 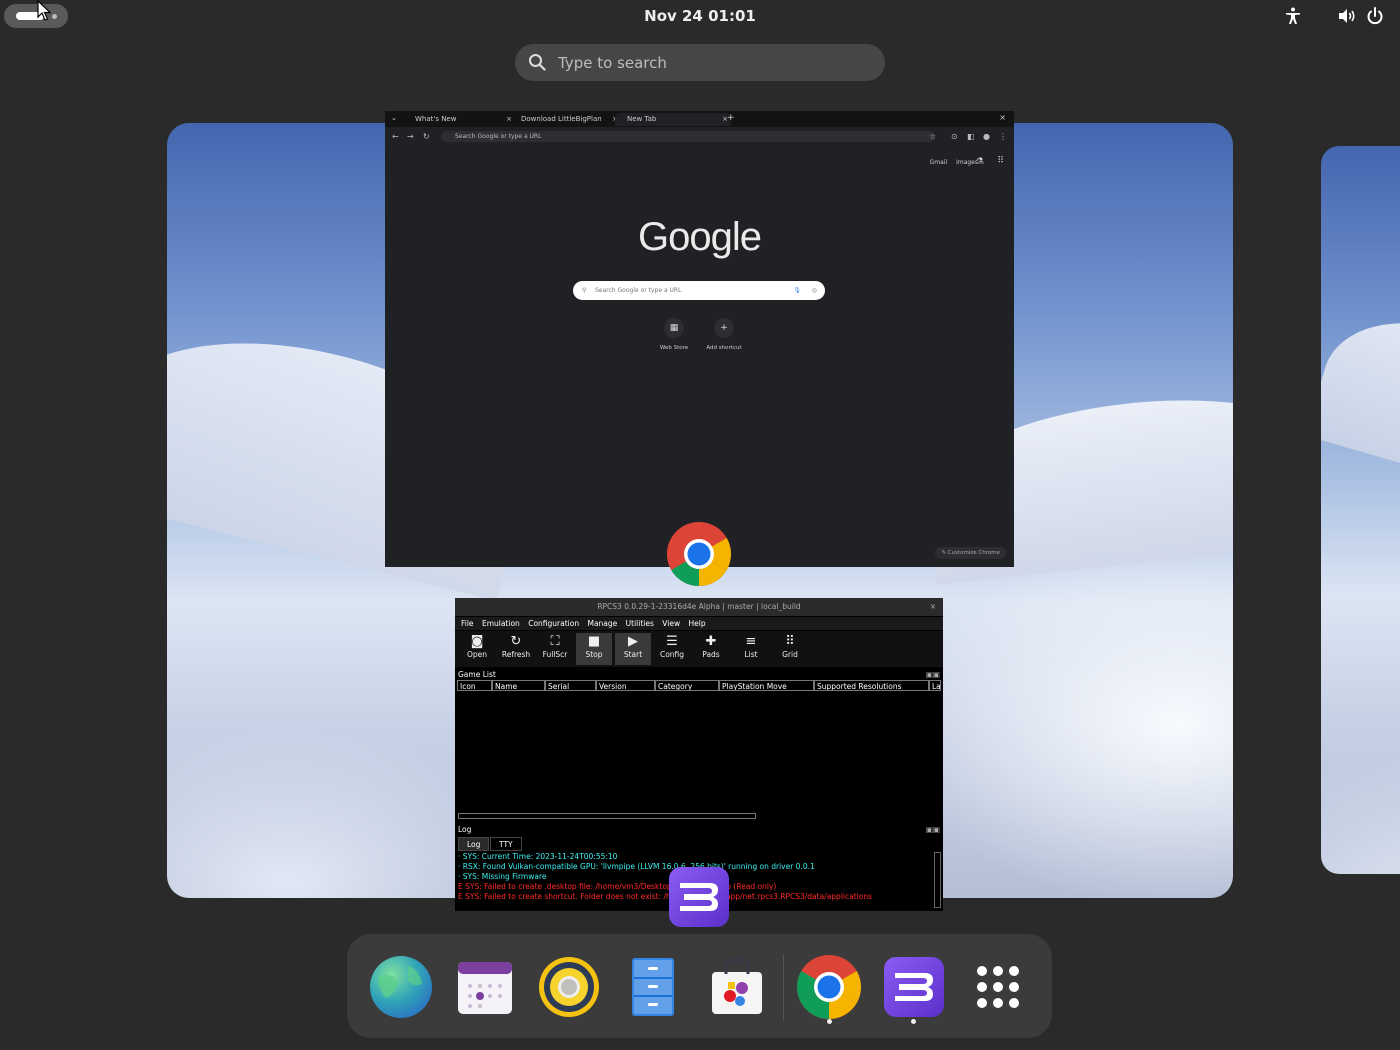 I want to click on camera-icon: ◙, so click(x=477, y=641).